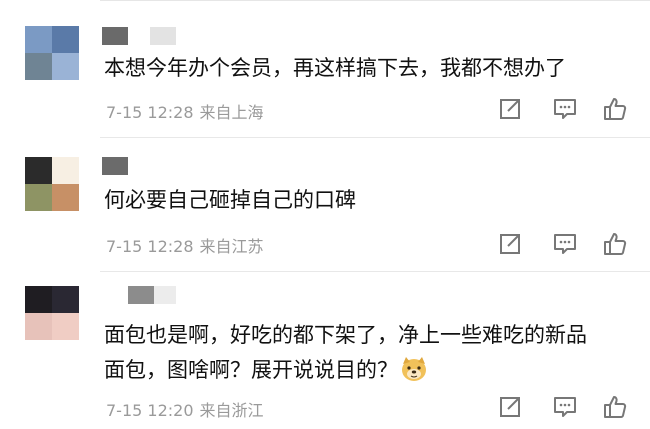 The width and height of the screenshot is (650, 429). Describe the element at coordinates (231, 246) in the screenshot. I see `comment-location: 来自江苏` at that location.